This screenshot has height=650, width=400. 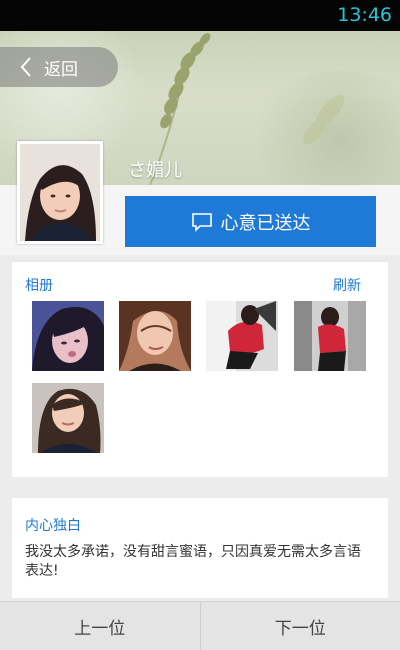 I want to click on chevron-left-icon, so click(x=25, y=67).